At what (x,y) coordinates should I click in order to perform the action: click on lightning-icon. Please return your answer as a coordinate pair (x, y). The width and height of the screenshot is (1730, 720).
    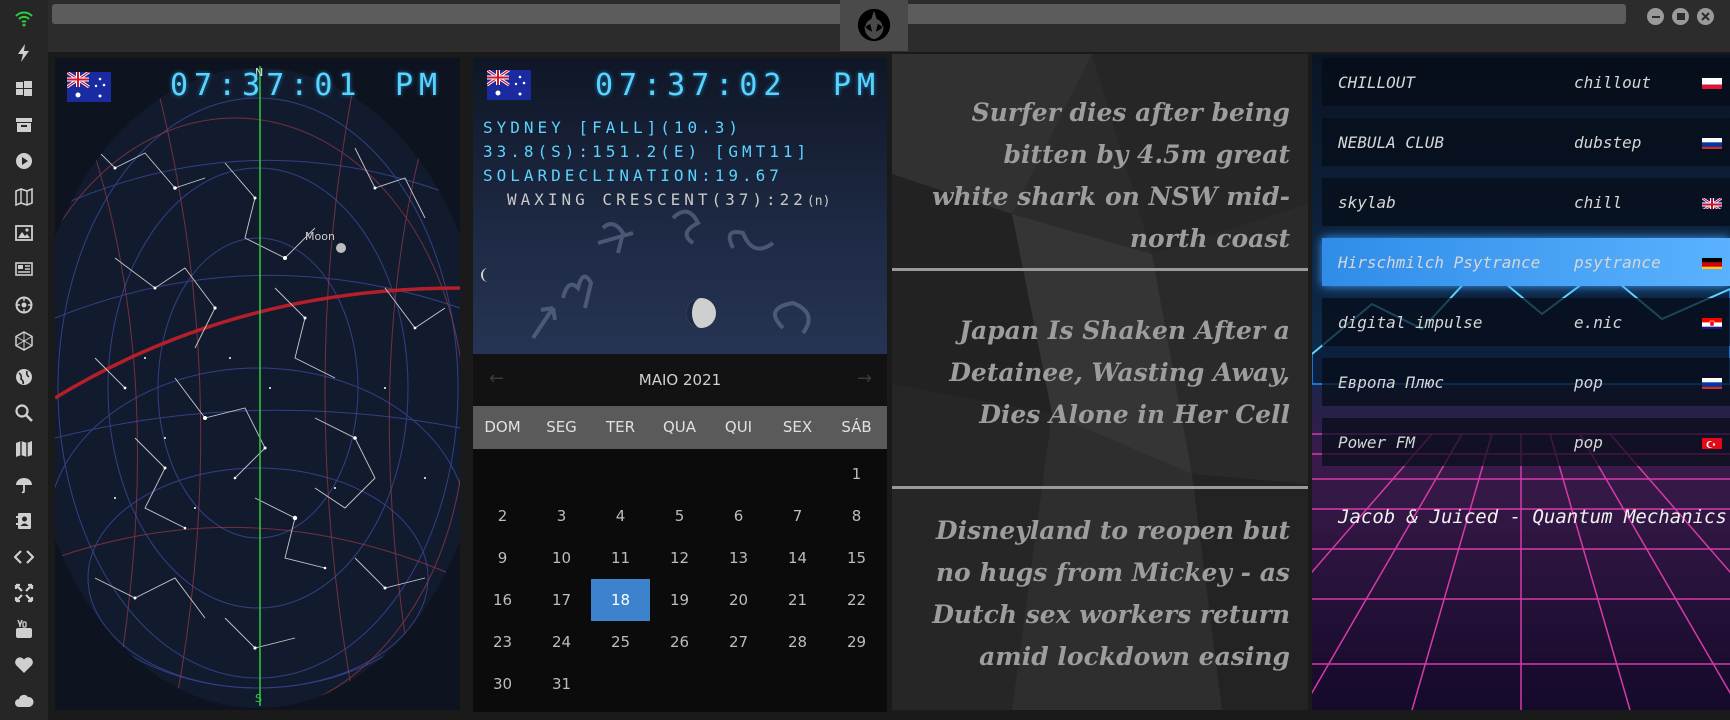
    Looking at the image, I should click on (24, 53).